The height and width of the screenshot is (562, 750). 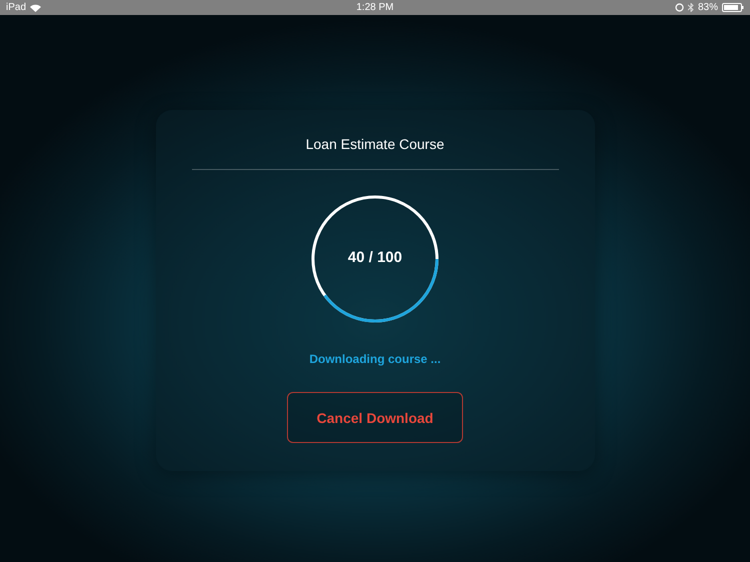 I want to click on device-name: iPad, so click(x=16, y=7).